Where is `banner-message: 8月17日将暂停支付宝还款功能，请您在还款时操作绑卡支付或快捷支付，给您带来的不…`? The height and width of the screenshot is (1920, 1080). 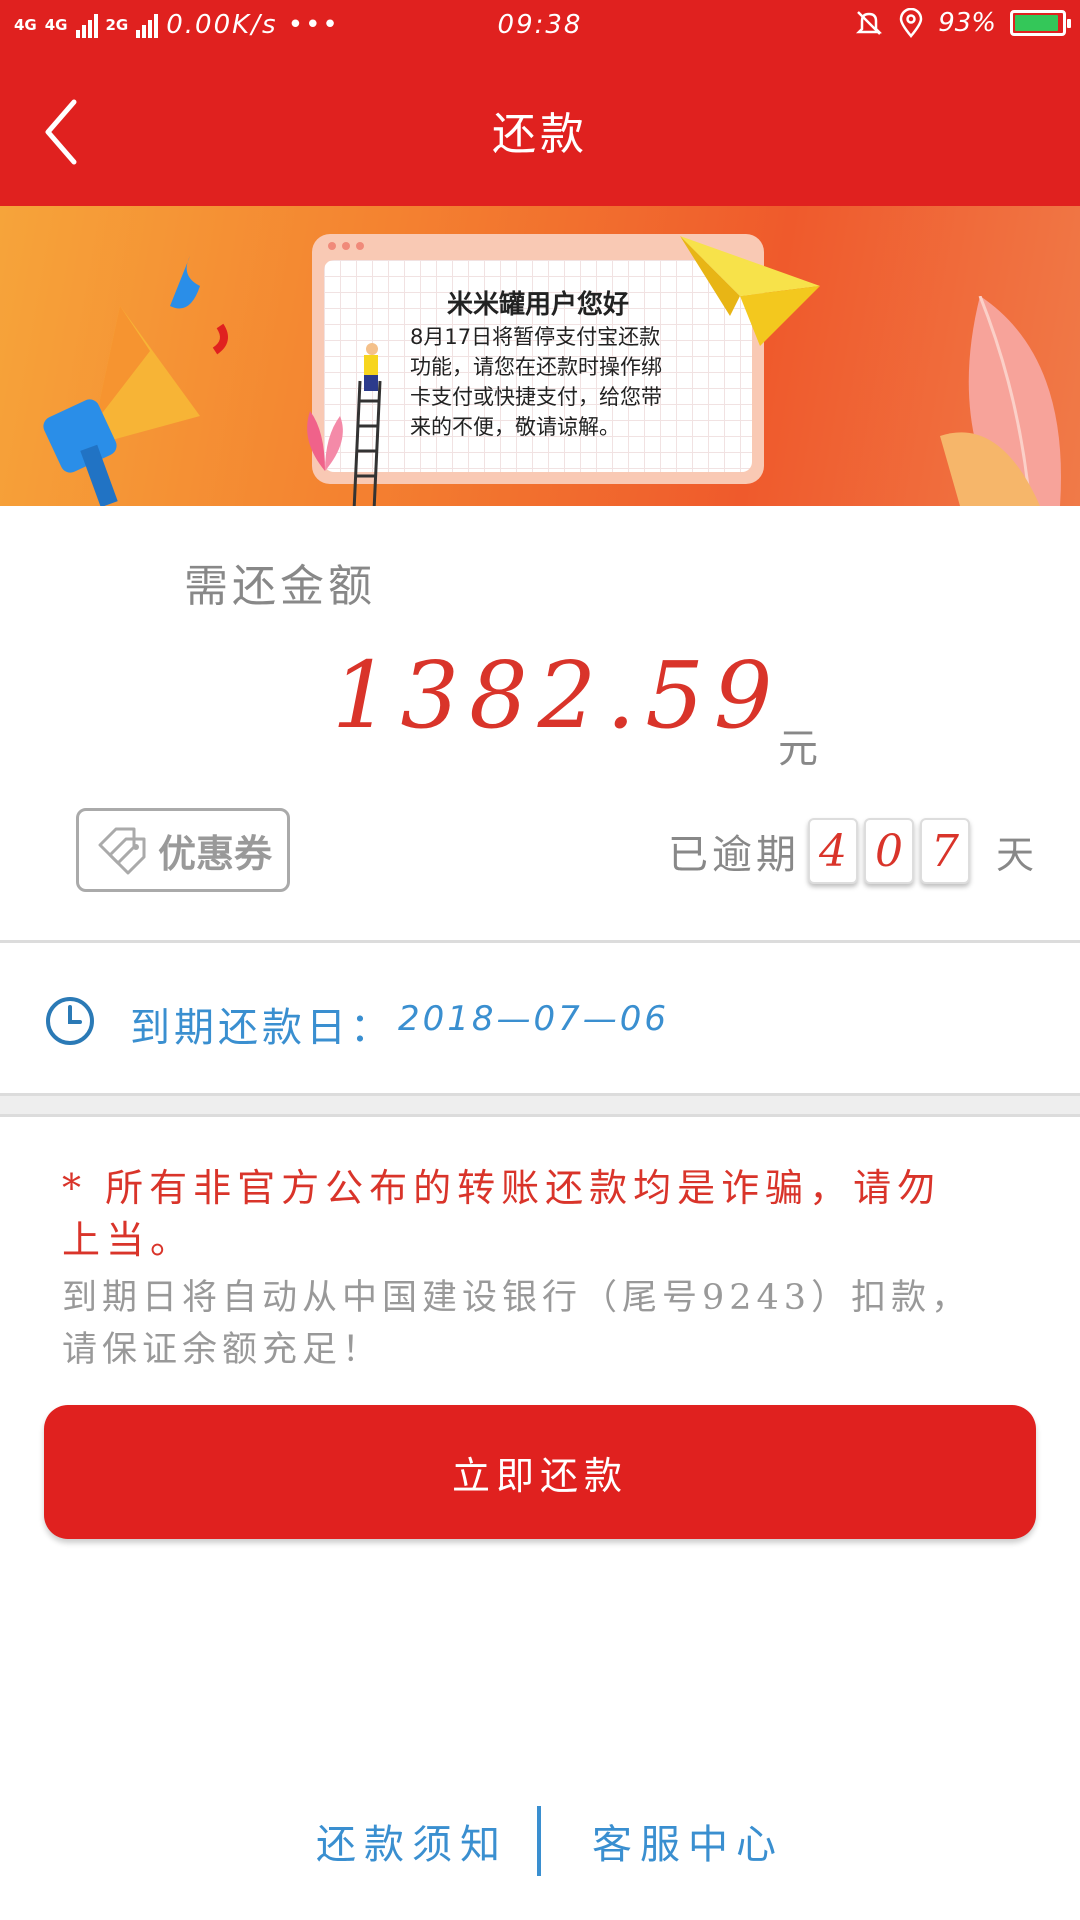
banner-message: 8月17日将暂停支付宝还款功能，请您在还款时操作绑卡支付或快捷支付，给您带来的不… is located at coordinates (536, 382).